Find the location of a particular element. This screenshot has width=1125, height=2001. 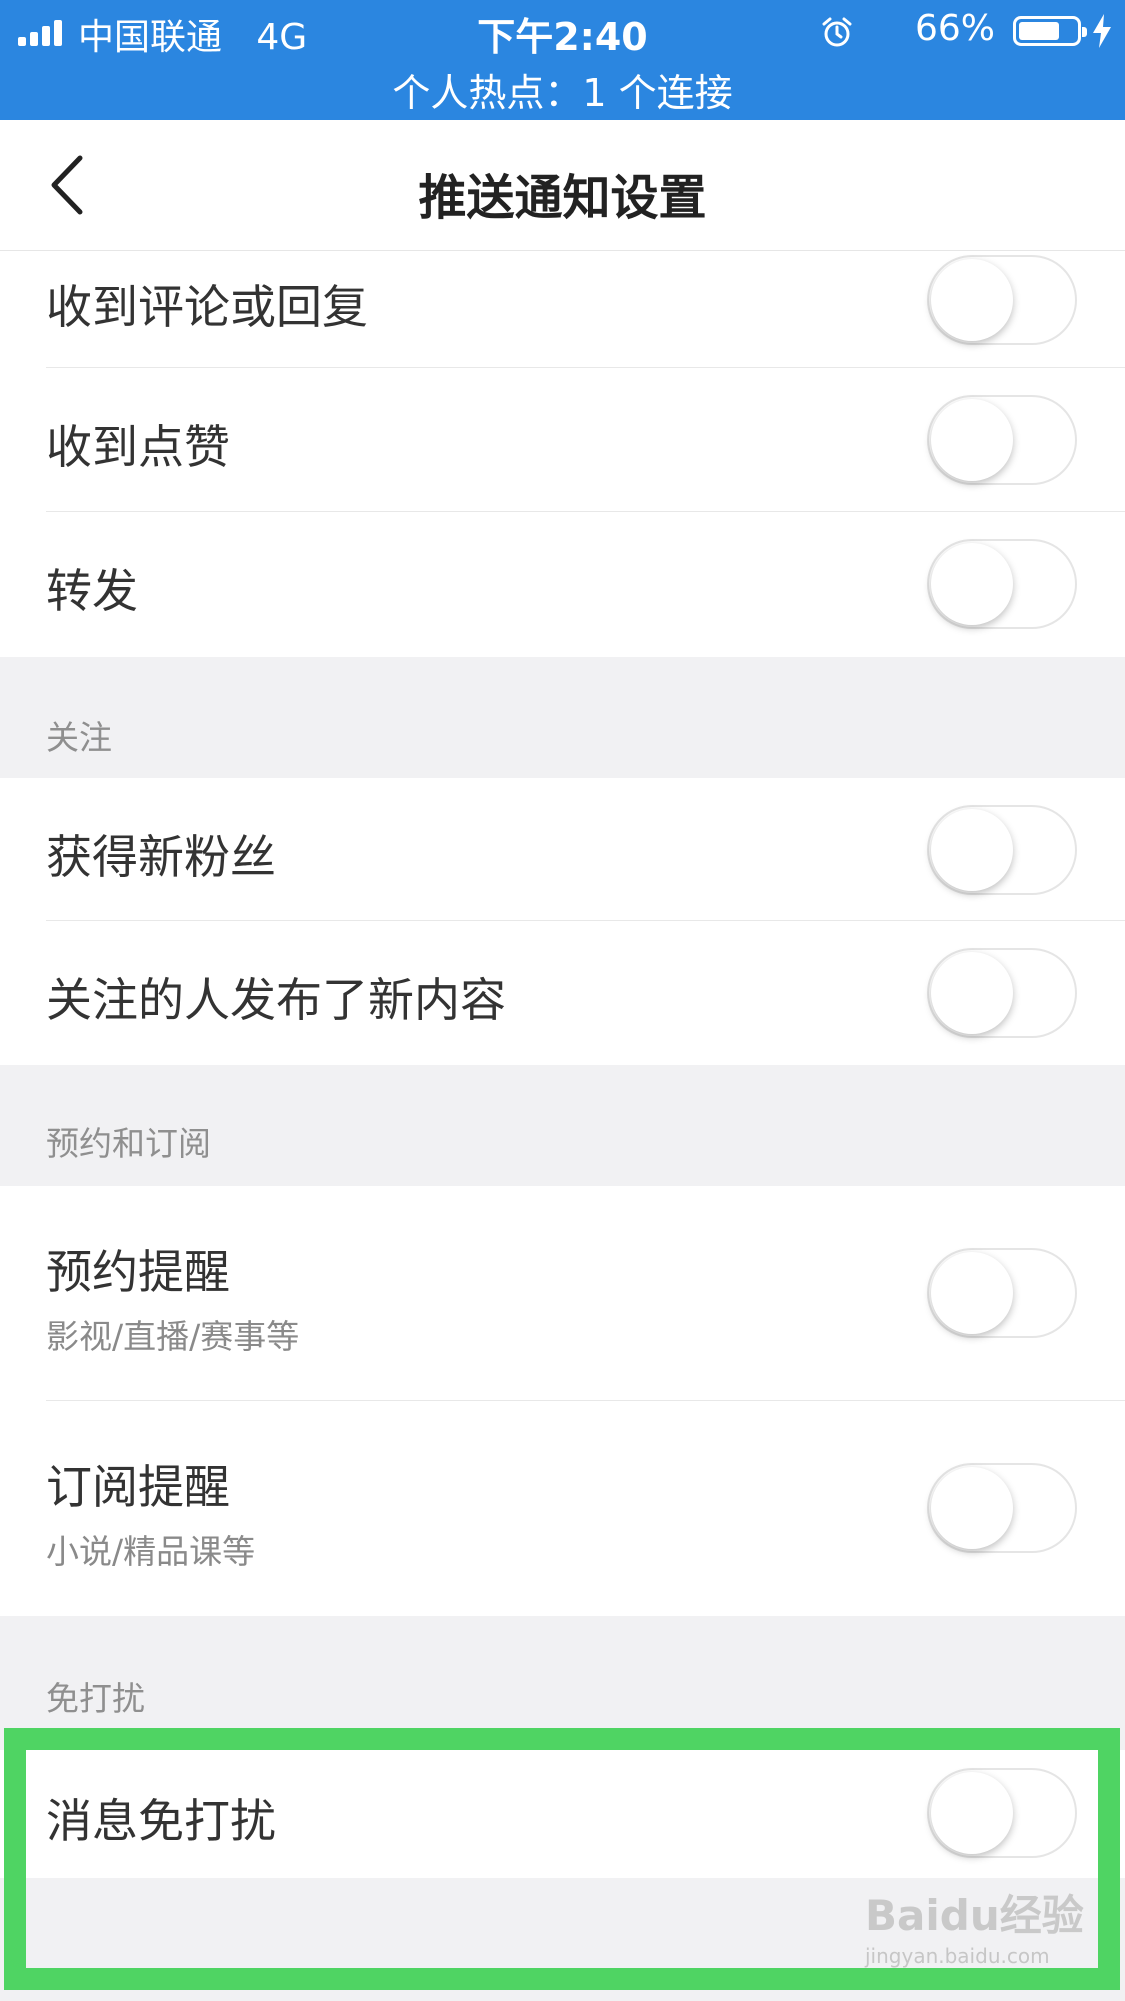

section-header-follow: 关注 is located at coordinates (562, 717).